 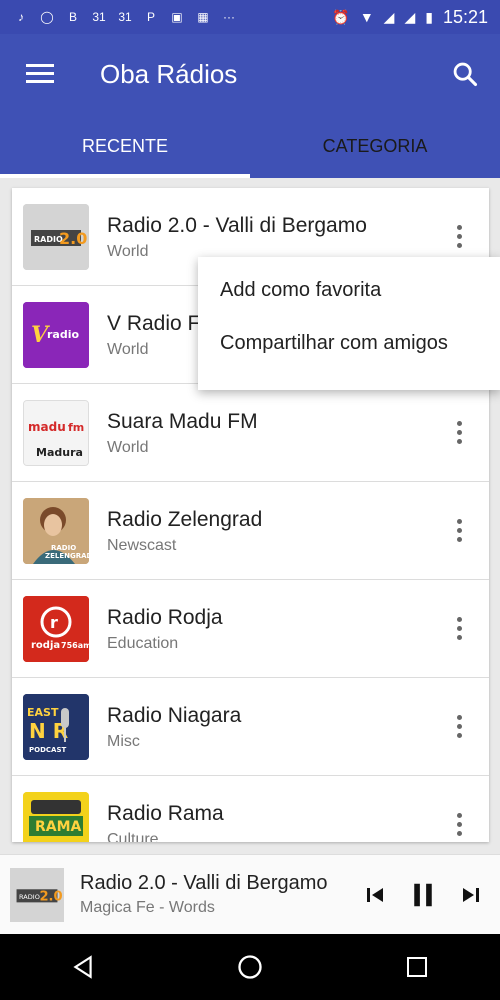 I want to click on list-item: RAMA Radio Rama Culture, so click(x=250, y=809).